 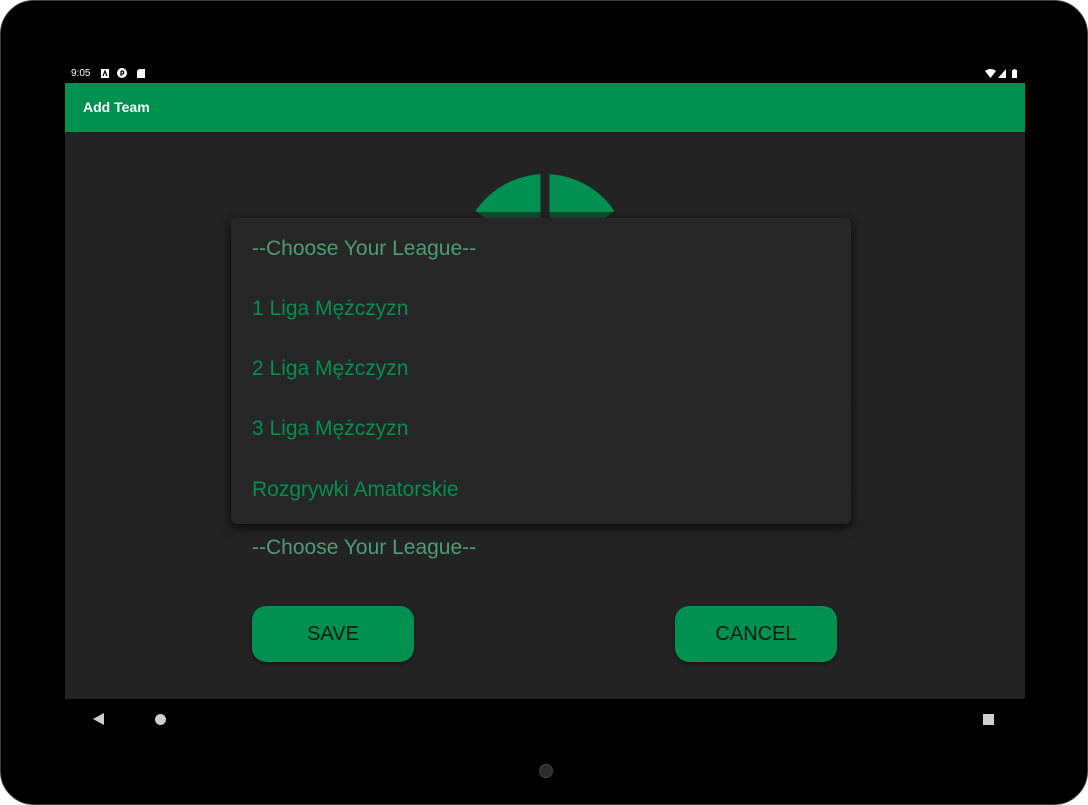 I want to click on back-icon, so click(x=98, y=719).